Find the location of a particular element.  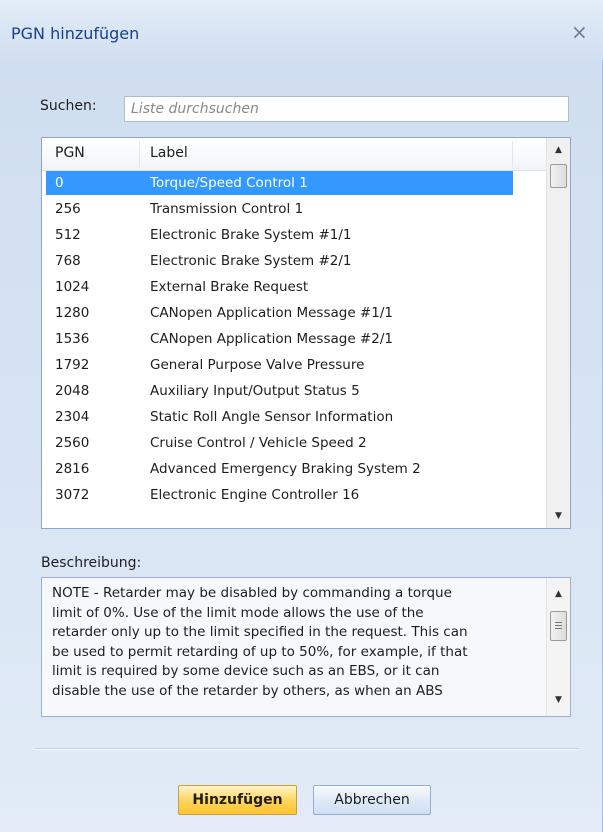

cell-pgn: 2816 is located at coordinates (72, 469).